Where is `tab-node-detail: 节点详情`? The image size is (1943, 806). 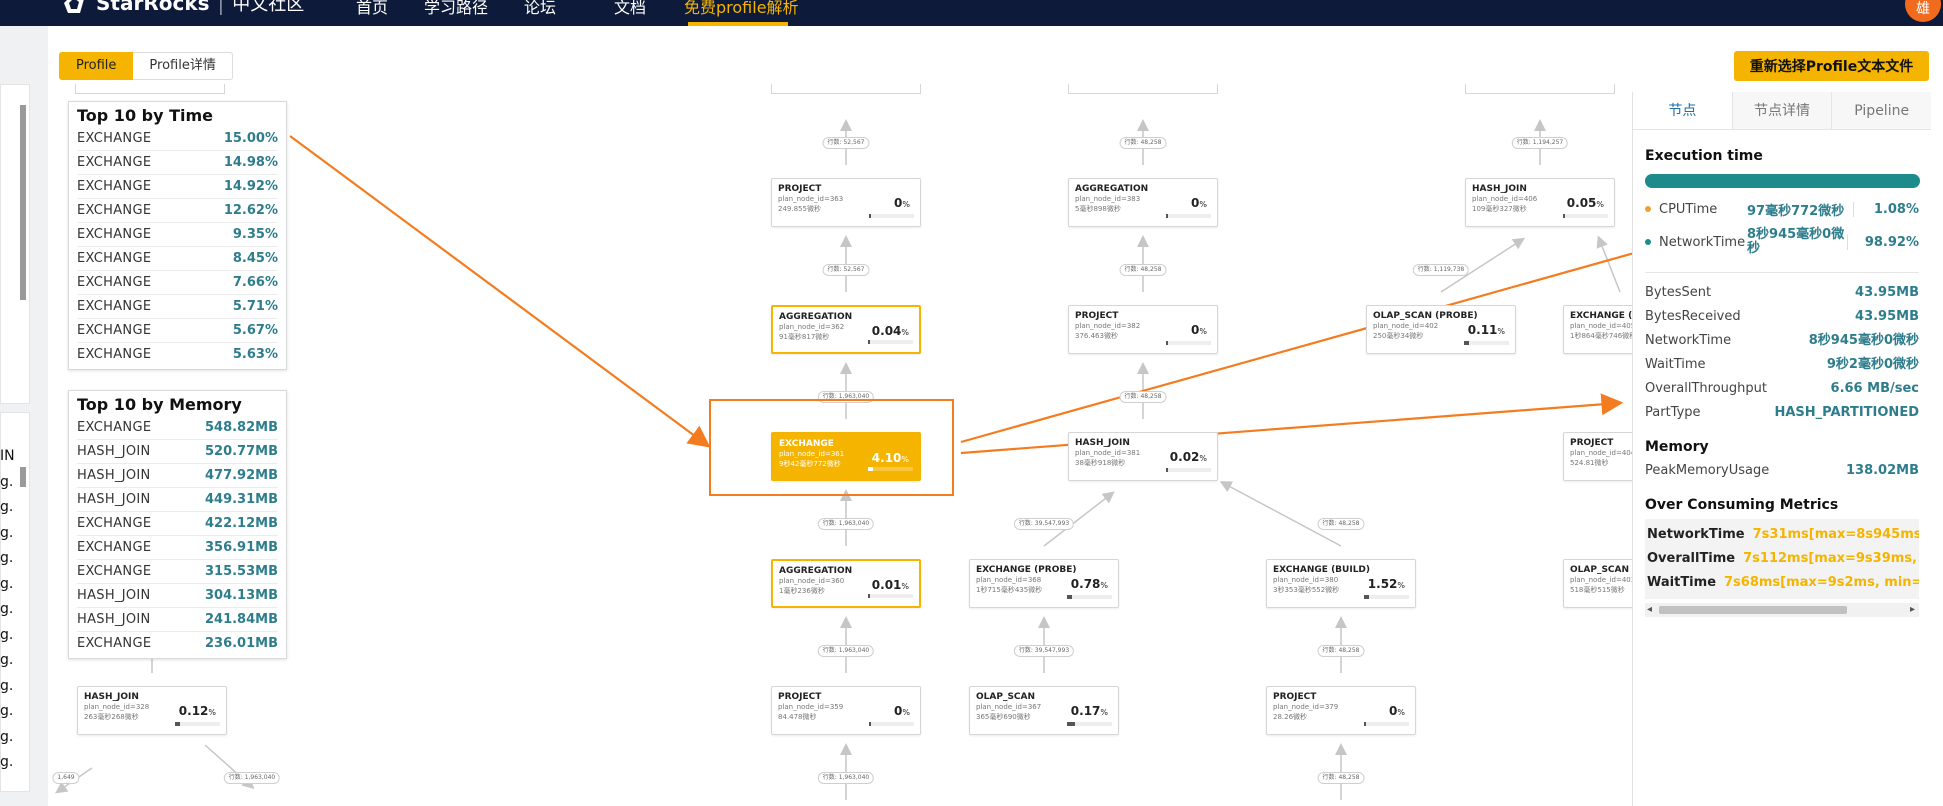 tab-node-detail: 节点详情 is located at coordinates (1782, 110).